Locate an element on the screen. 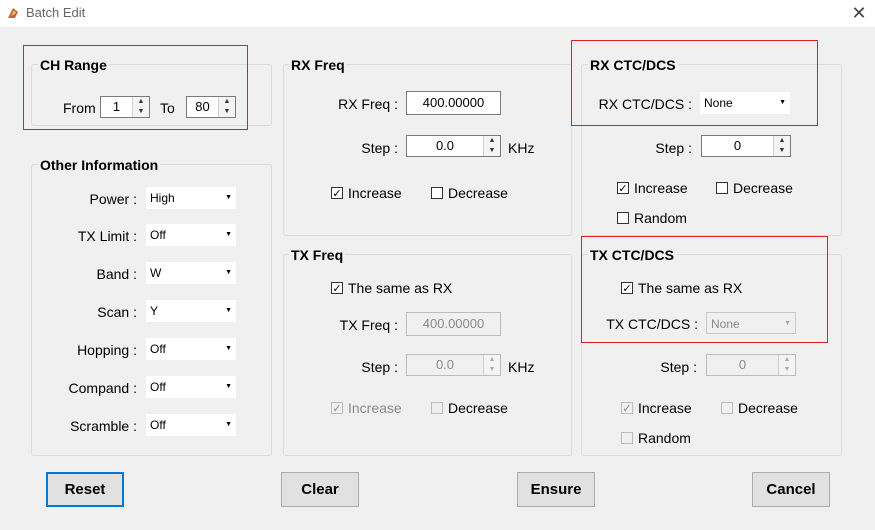  power-value: High is located at coordinates (162, 198).